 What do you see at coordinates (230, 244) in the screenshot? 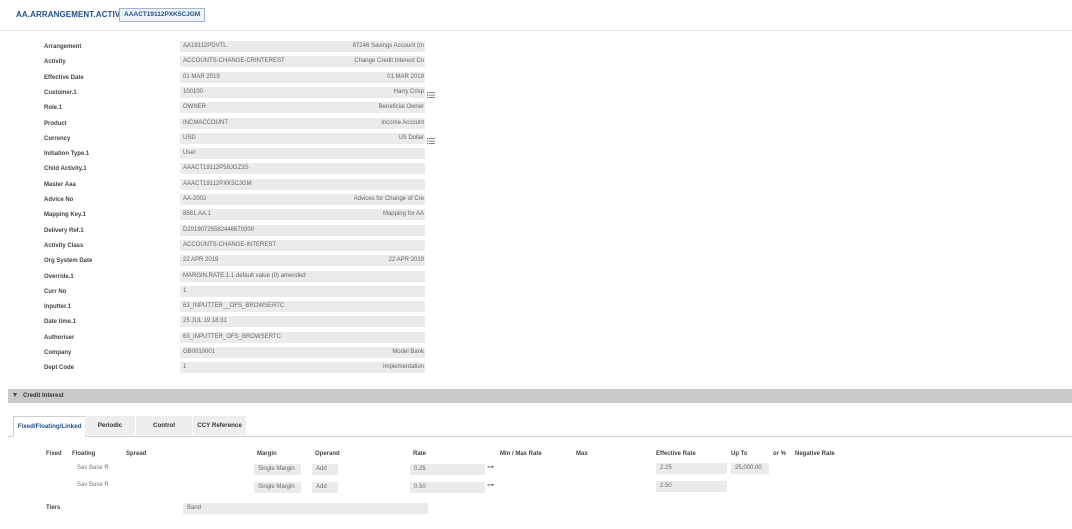
I see `field-value: ACCOUNTS-CHANGE-INTEREST` at bounding box center [230, 244].